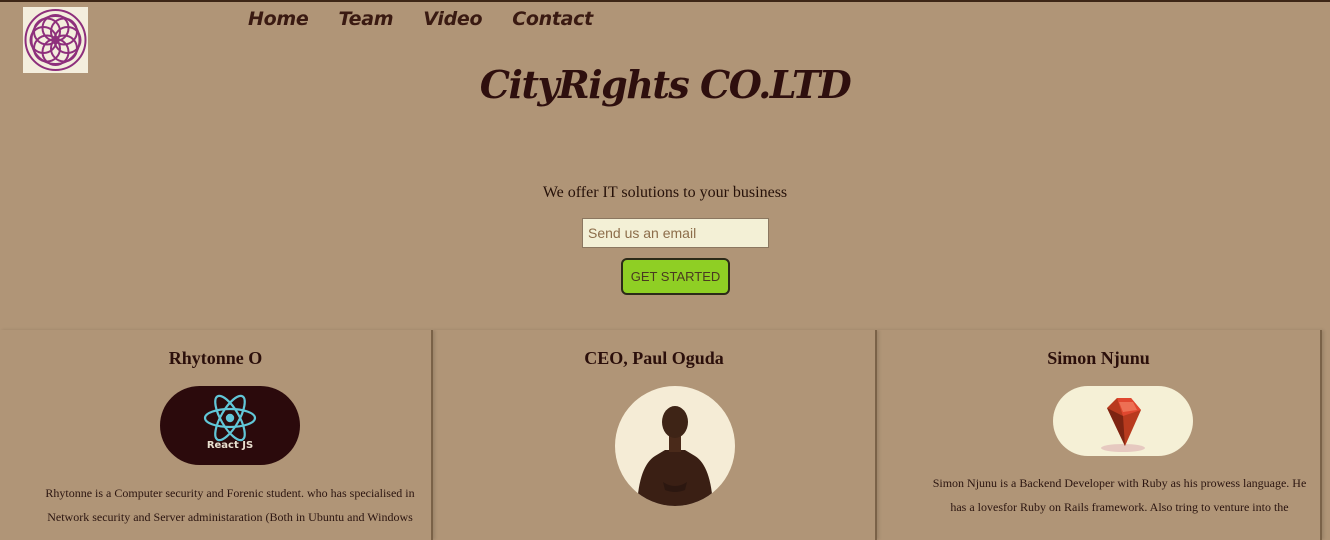 The image size is (1330, 540). Describe the element at coordinates (365, 19) in the screenshot. I see `nav-team: Team` at that location.